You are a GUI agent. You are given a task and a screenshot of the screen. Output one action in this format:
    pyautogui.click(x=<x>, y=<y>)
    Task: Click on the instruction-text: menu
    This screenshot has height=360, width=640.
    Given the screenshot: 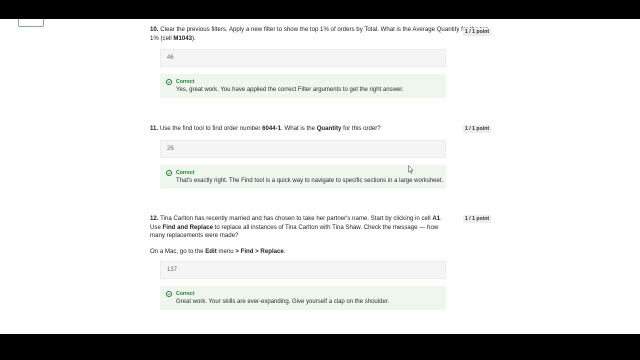 What is the action you would take?
    pyautogui.click(x=226, y=251)
    